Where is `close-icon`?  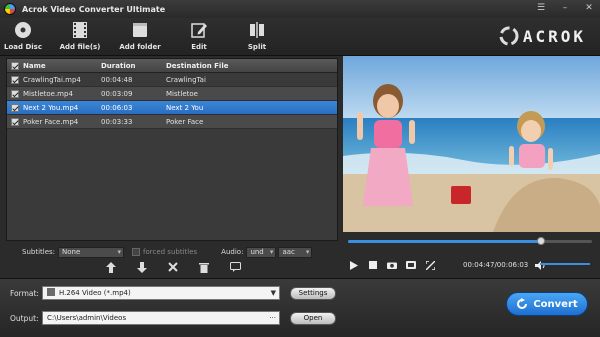
close-icon is located at coordinates (173, 267).